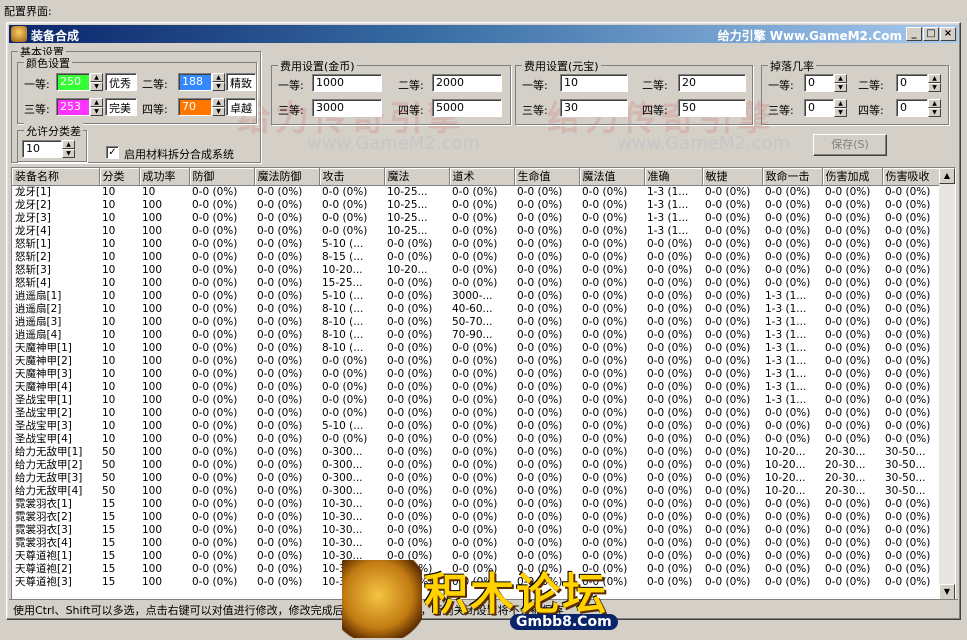  Describe the element at coordinates (119, 177) in the screenshot. I see `column-header: 分类` at that location.